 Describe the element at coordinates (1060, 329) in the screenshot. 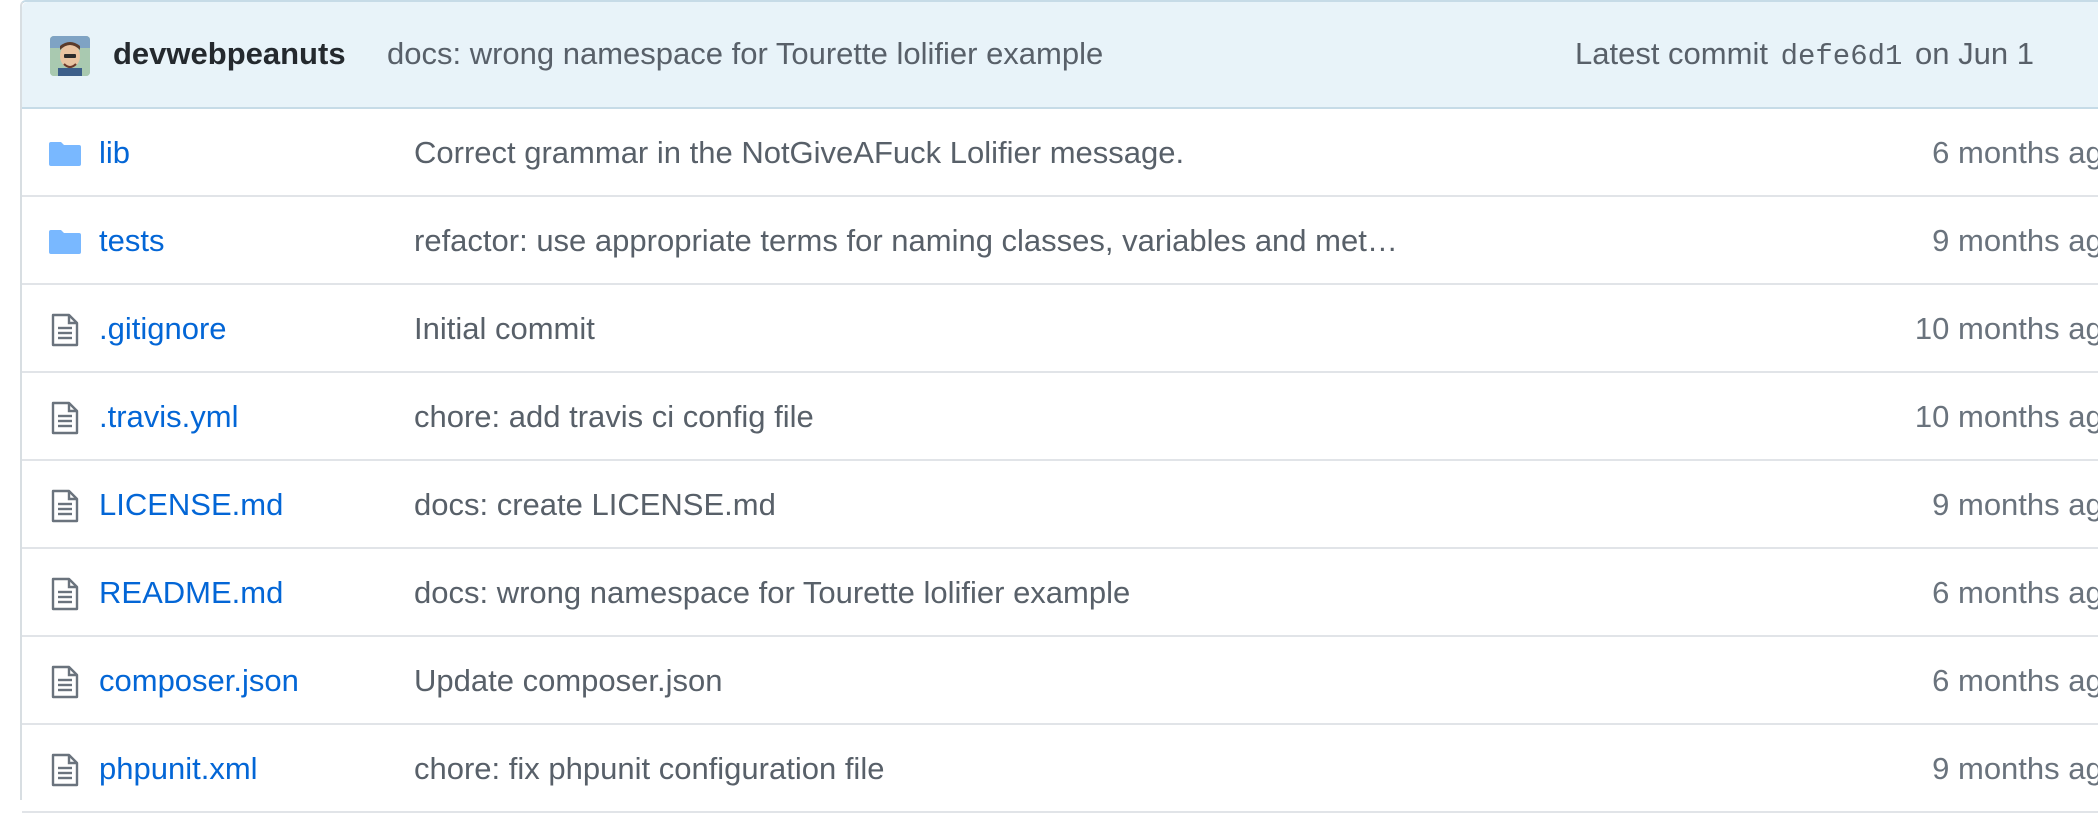

I see `table-row: .gitignore Initial commit 10 months ago` at that location.